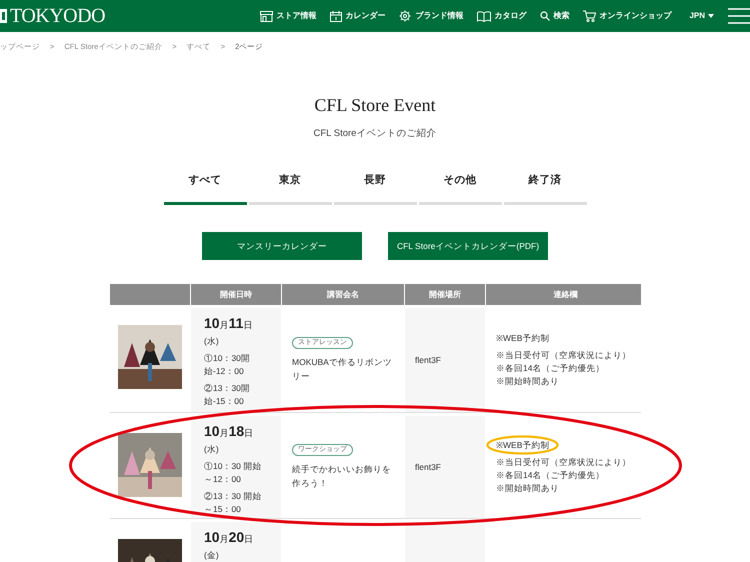 This screenshot has width=750, height=562. What do you see at coordinates (205, 189) in the screenshot?
I see `tab: すべて` at bounding box center [205, 189].